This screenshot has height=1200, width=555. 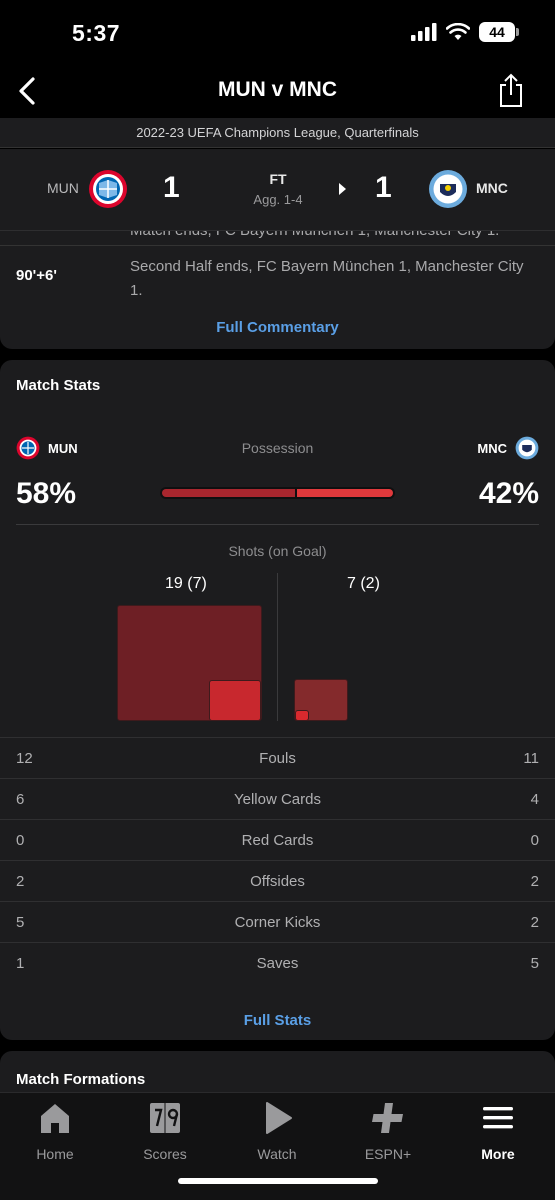 I want to click on page-title: MUN v MNC, so click(x=277, y=89).